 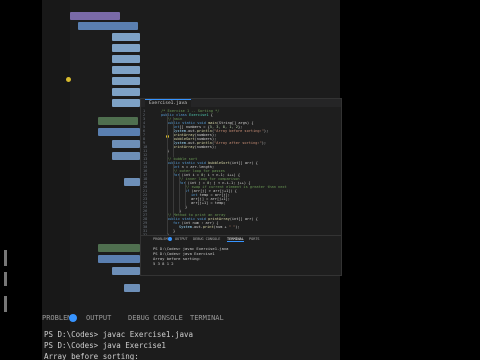 I want to click on code-line: System.out.print(num + " ");, so click(x=209, y=227).